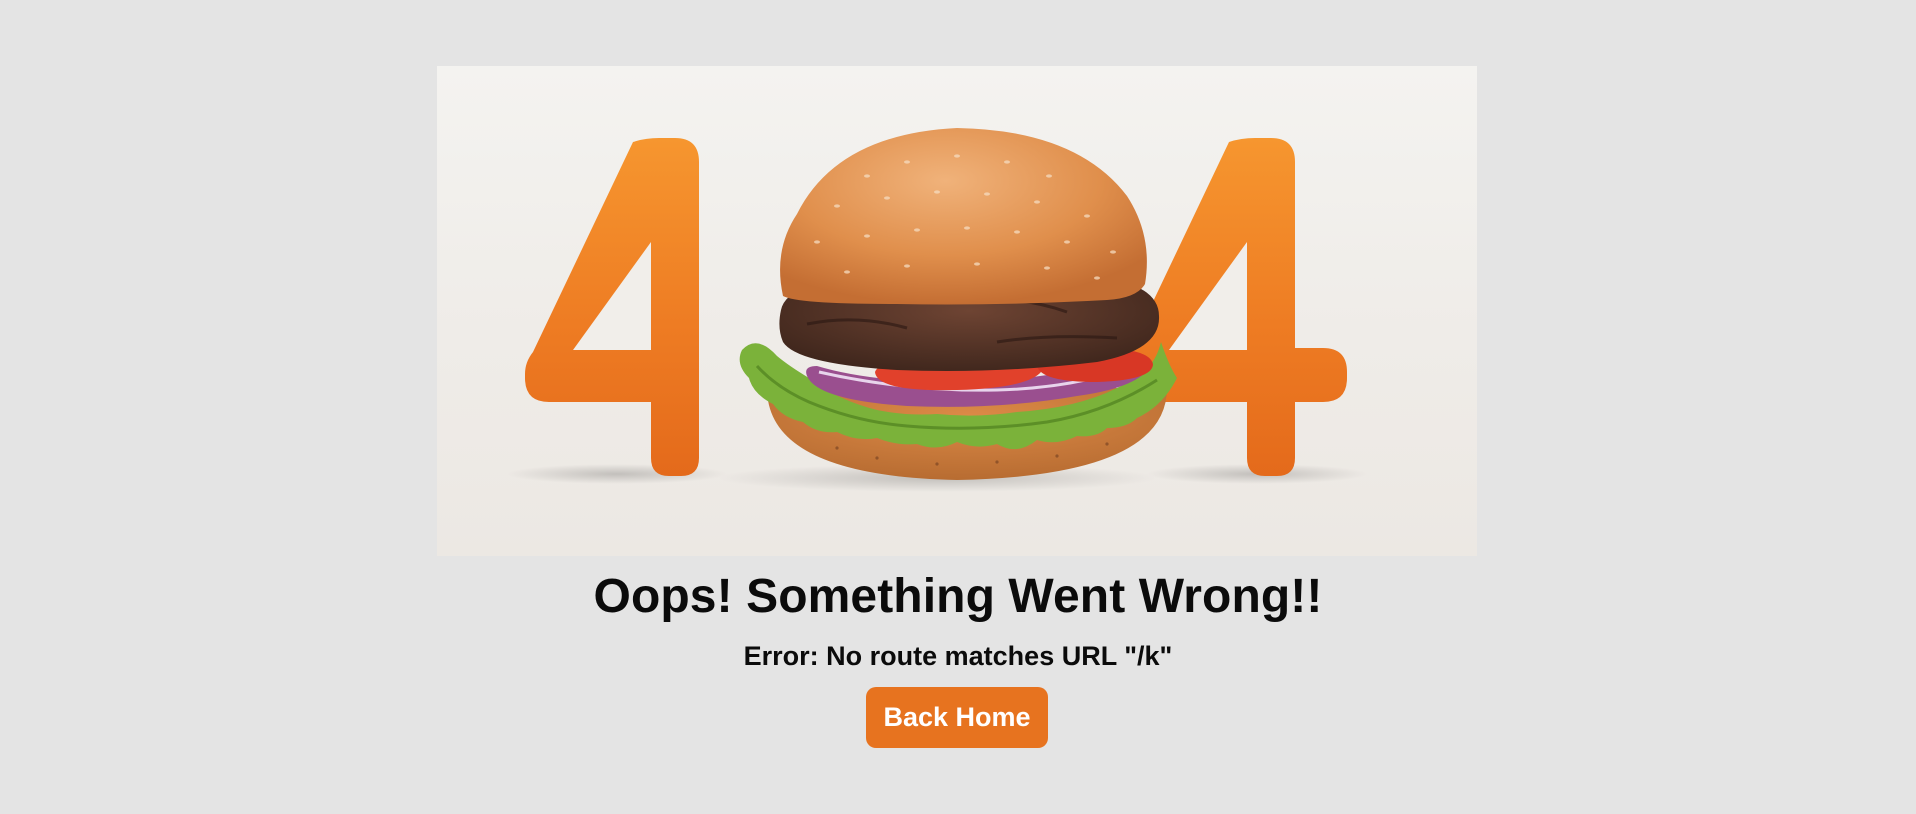 This screenshot has height=814, width=1916. Describe the element at coordinates (958, 304) in the screenshot. I see `burger-illustration` at that location.